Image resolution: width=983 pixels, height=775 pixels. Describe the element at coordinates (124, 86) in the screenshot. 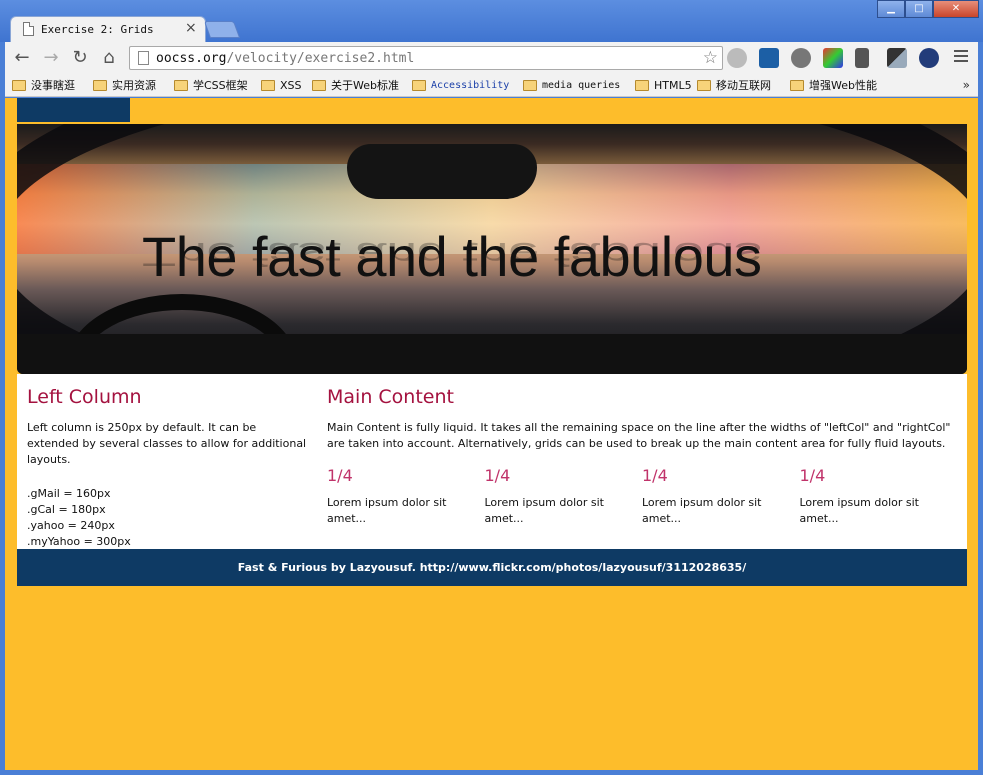

I see `bookmark-folder: 实用资源` at that location.